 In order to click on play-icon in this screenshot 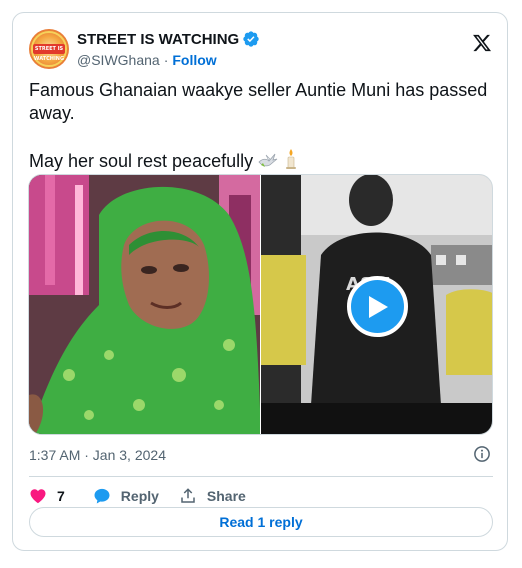, I will do `click(378, 306)`.